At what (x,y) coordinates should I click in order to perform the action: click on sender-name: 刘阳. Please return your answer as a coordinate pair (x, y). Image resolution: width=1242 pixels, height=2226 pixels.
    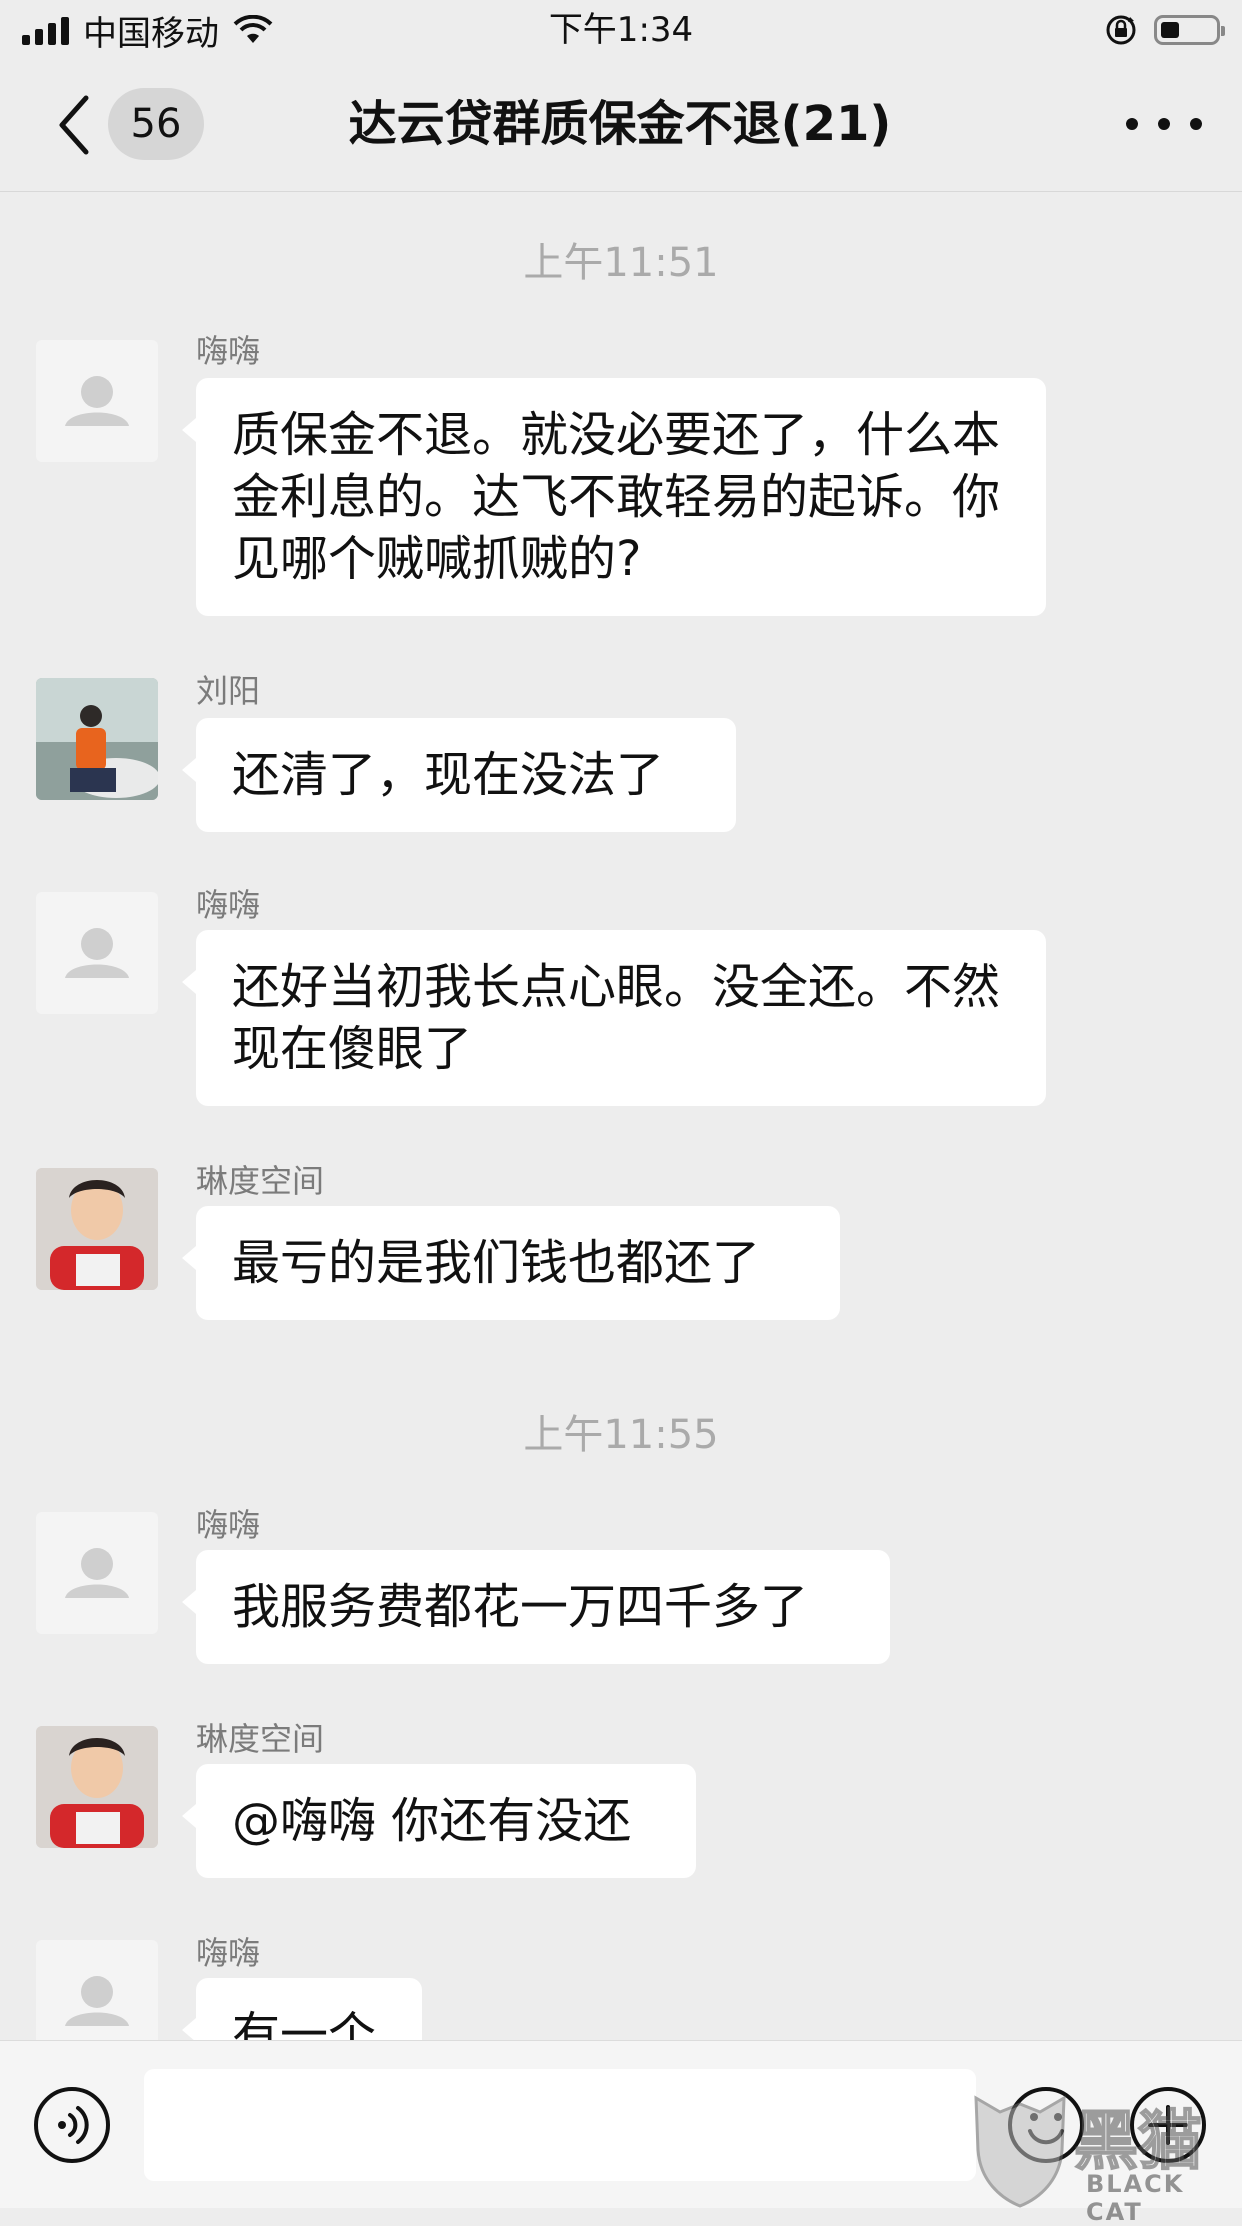
    Looking at the image, I should click on (228, 691).